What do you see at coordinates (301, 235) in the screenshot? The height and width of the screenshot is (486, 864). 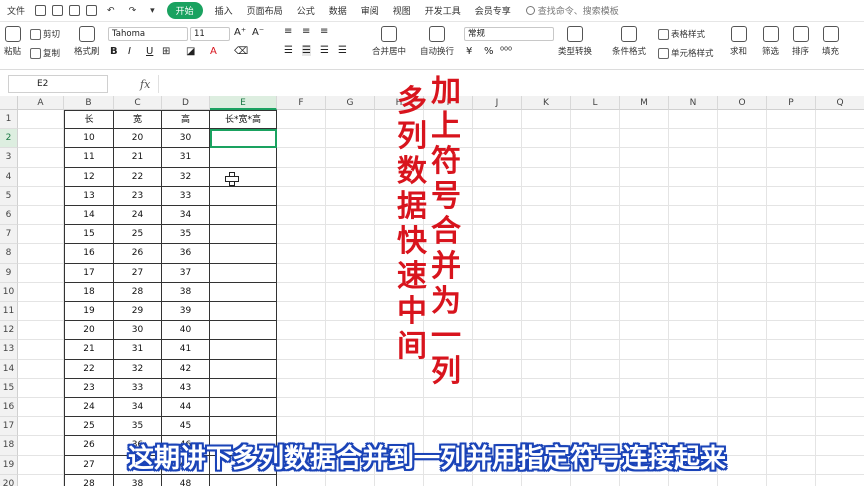 I see `cell-F7` at bounding box center [301, 235].